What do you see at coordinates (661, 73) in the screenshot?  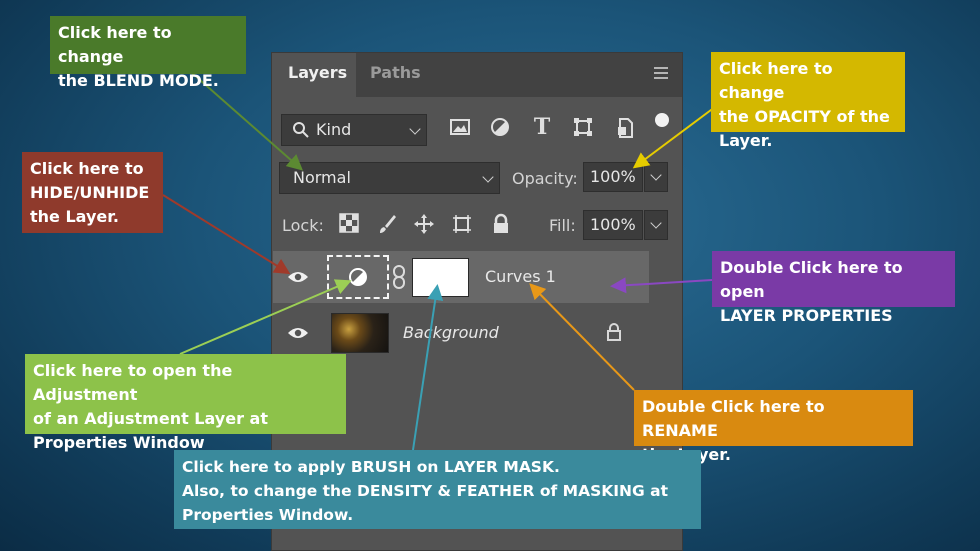 I see `panel-menu-icon` at bounding box center [661, 73].